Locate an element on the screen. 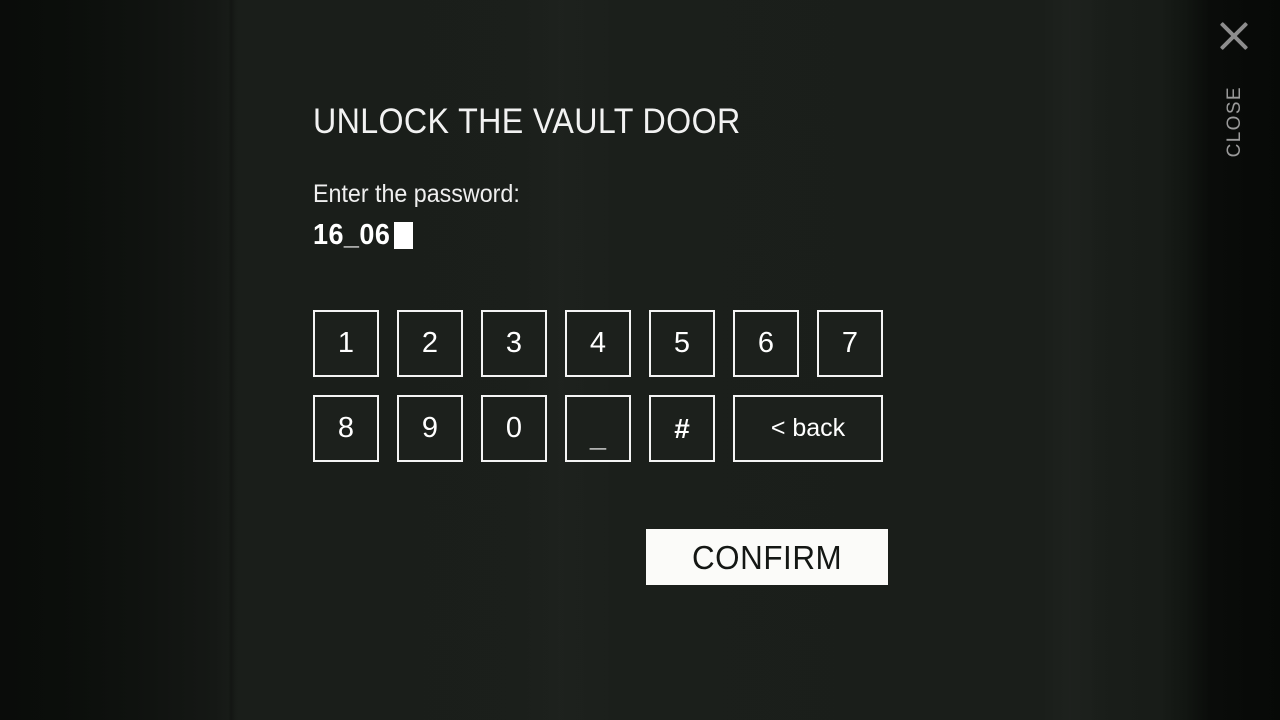  key-2: 2 is located at coordinates (430, 343).